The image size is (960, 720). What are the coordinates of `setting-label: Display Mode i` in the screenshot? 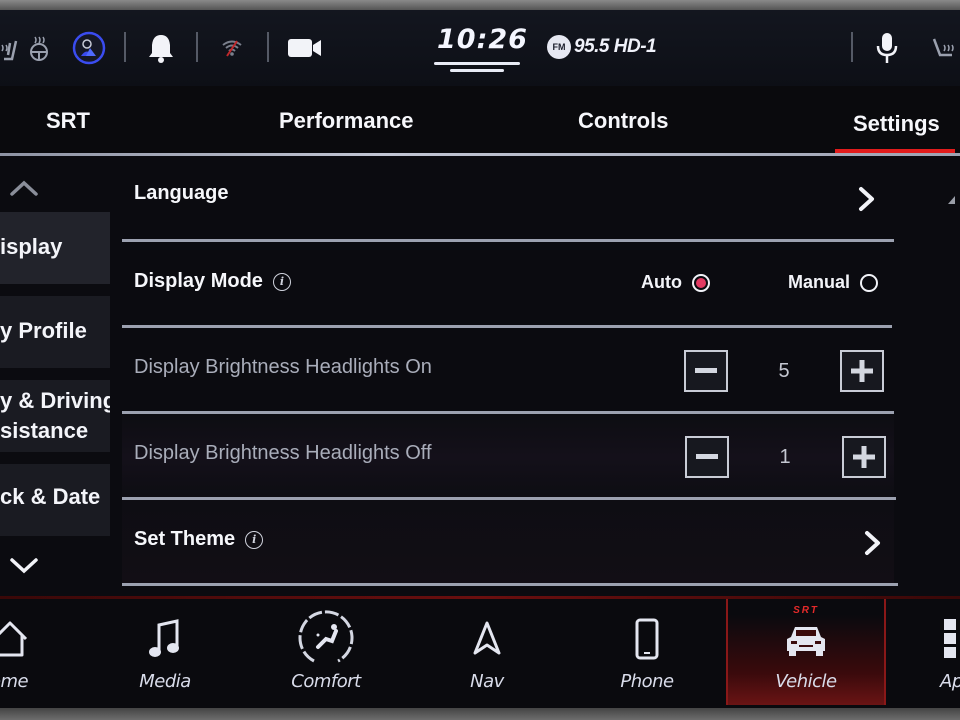 It's located at (212, 281).